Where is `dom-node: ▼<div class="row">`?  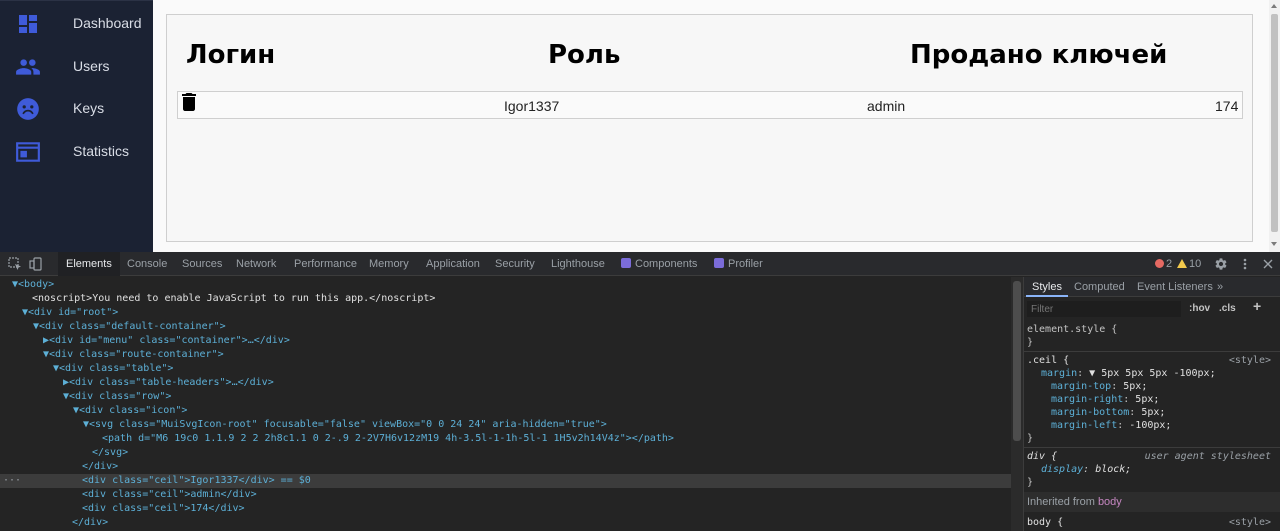 dom-node: ▼<div class="row"> is located at coordinates (505, 397).